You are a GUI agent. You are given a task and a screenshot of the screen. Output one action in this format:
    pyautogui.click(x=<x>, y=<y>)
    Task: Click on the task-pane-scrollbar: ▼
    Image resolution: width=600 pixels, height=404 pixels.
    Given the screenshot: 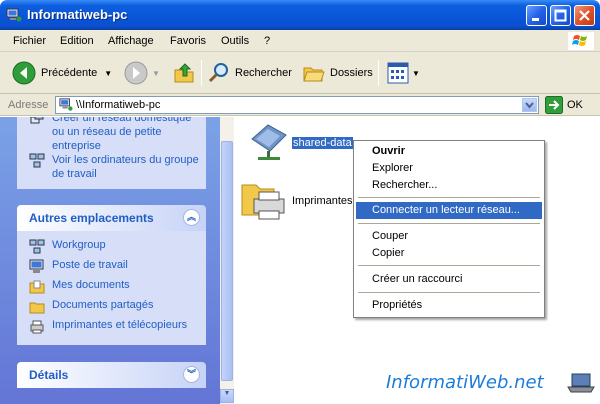 What is the action you would take?
    pyautogui.click(x=227, y=260)
    